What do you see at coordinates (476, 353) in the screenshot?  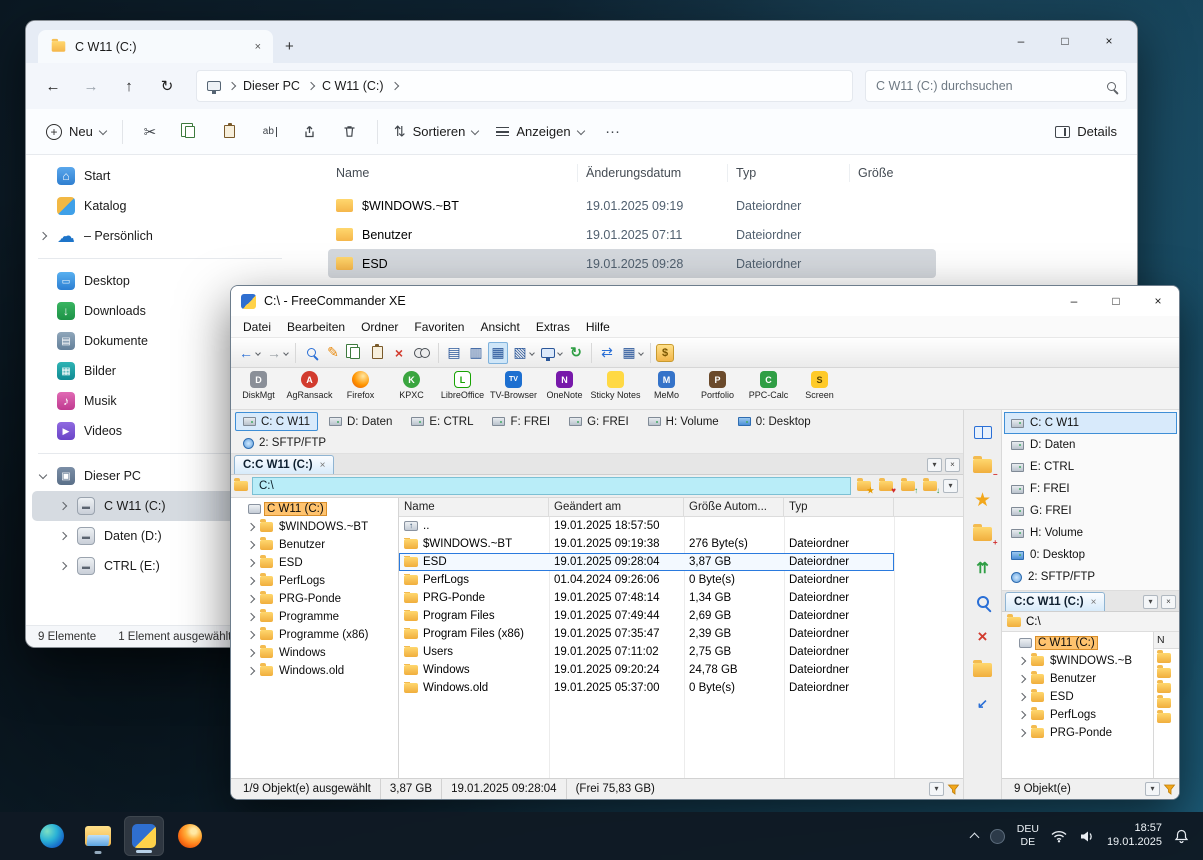 I see `list-view-icon: ▥` at bounding box center [476, 353].